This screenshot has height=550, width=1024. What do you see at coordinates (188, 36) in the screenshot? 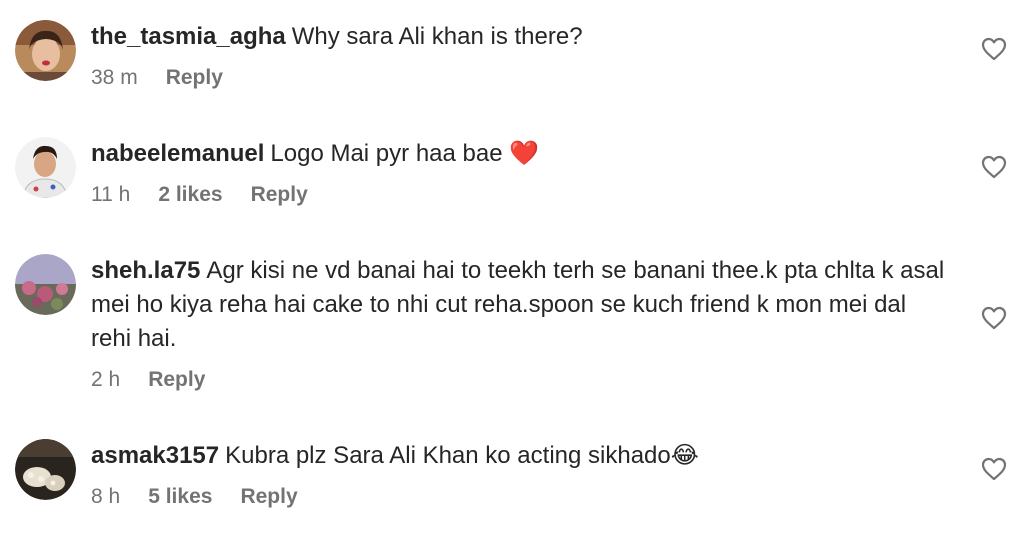
I see `comment-username: the_tasmia_agha` at bounding box center [188, 36].